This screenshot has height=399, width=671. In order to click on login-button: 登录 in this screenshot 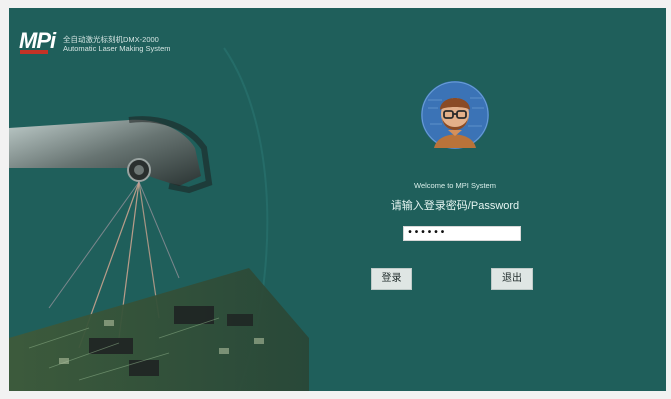, I will do `click(391, 279)`.